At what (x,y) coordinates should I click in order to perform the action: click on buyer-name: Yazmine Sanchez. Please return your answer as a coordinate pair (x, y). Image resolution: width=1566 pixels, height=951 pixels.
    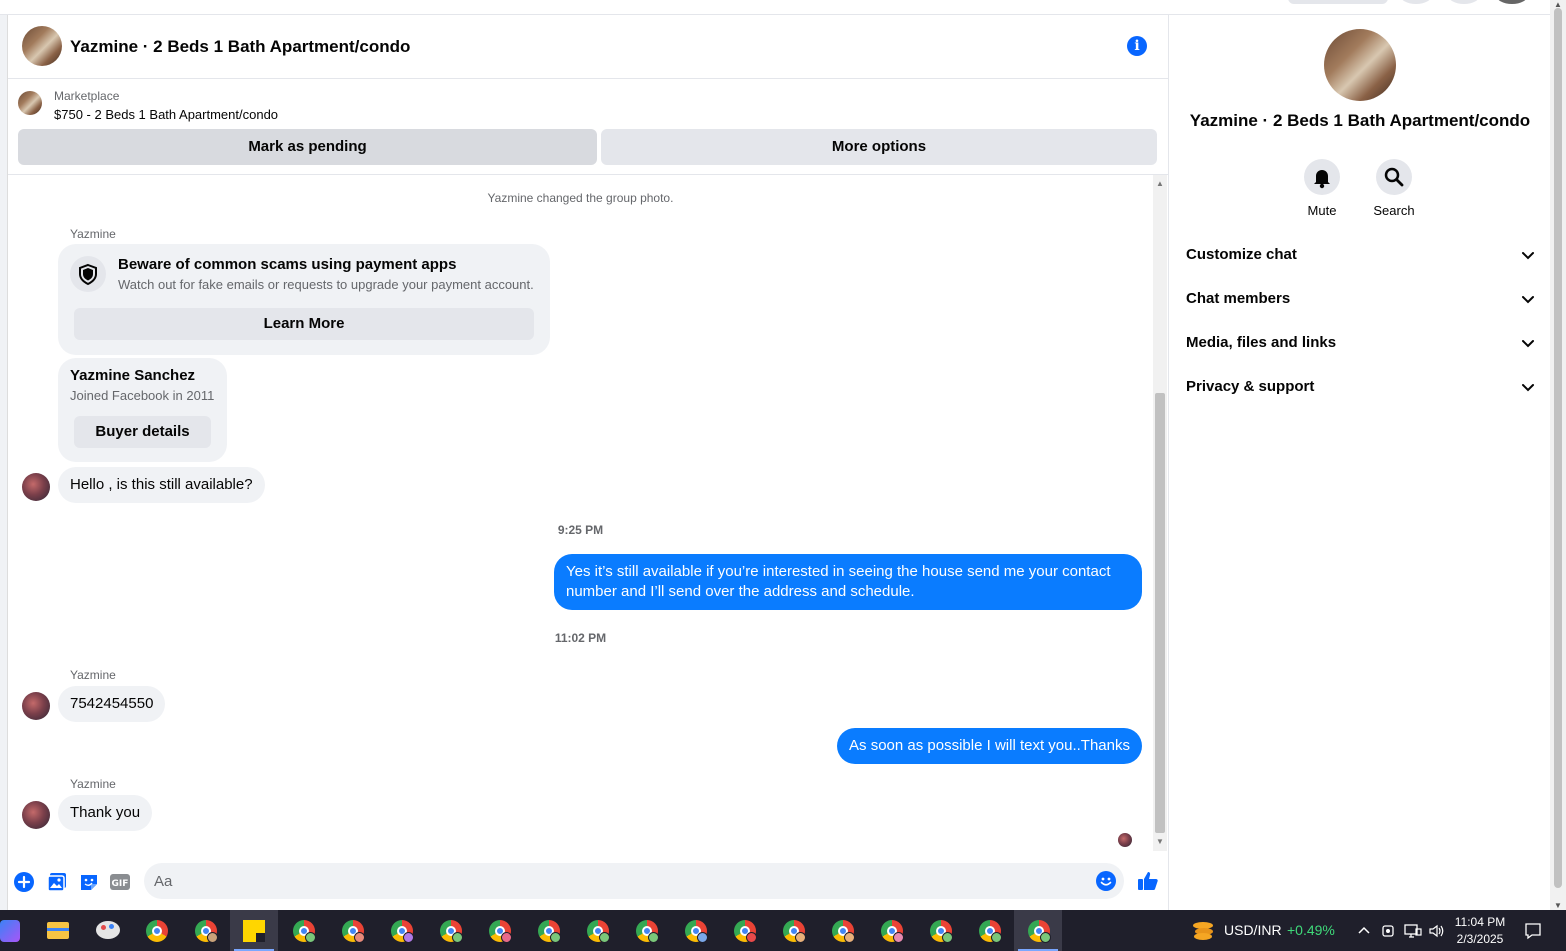
    Looking at the image, I should click on (133, 375).